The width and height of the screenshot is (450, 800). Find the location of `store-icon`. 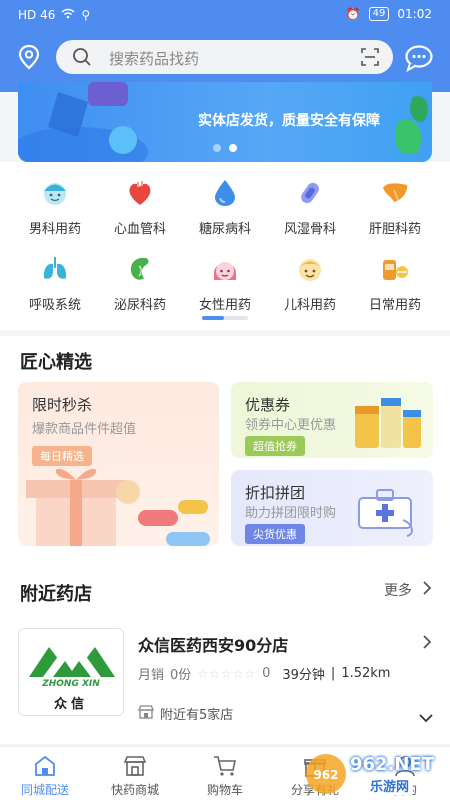

store-icon is located at coordinates (146, 713).